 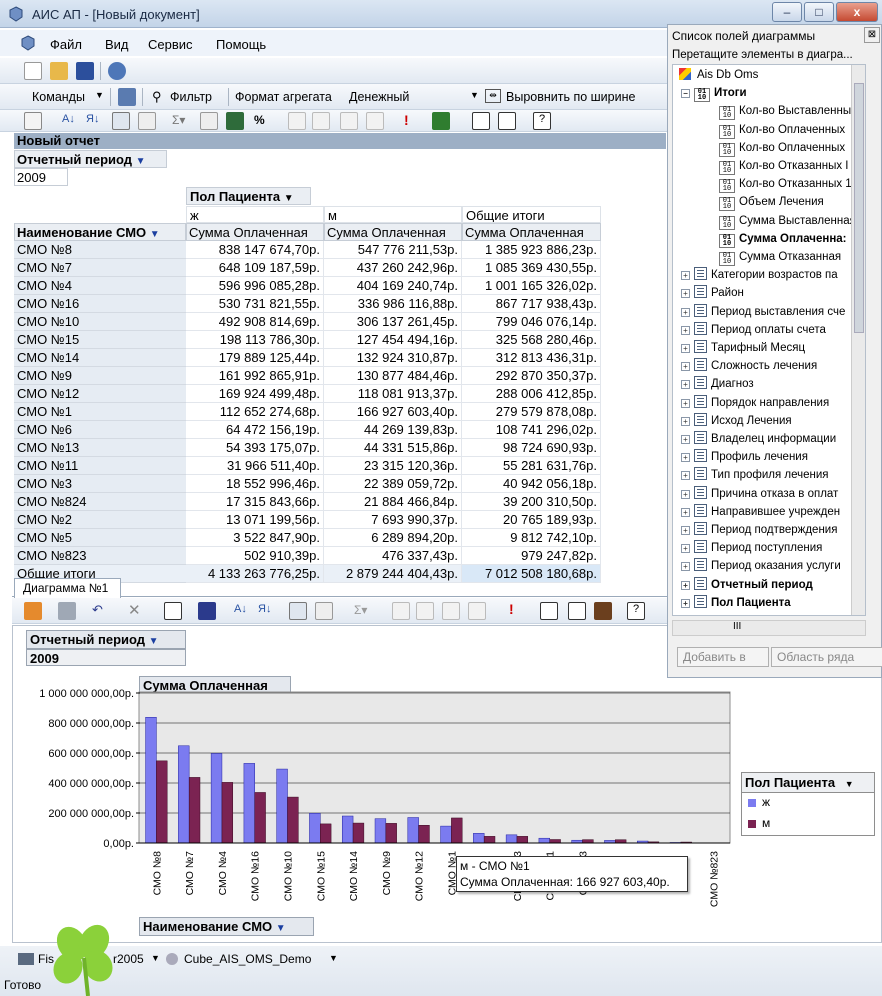 I want to click on add-to-button: Добавить в, so click(x=723, y=657).